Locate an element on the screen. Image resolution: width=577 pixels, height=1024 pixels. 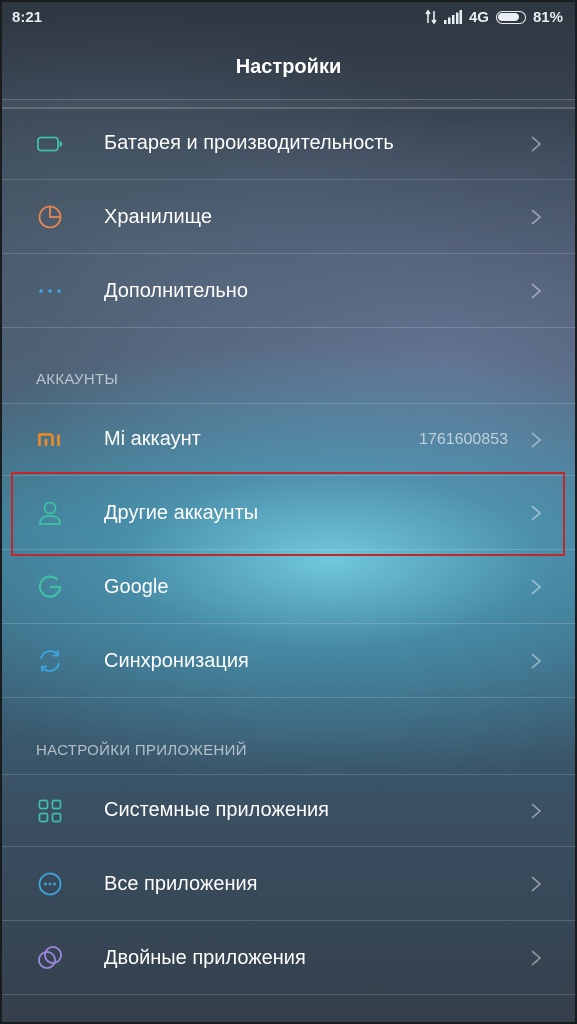
dual-apps-icon is located at coordinates (50, 958).